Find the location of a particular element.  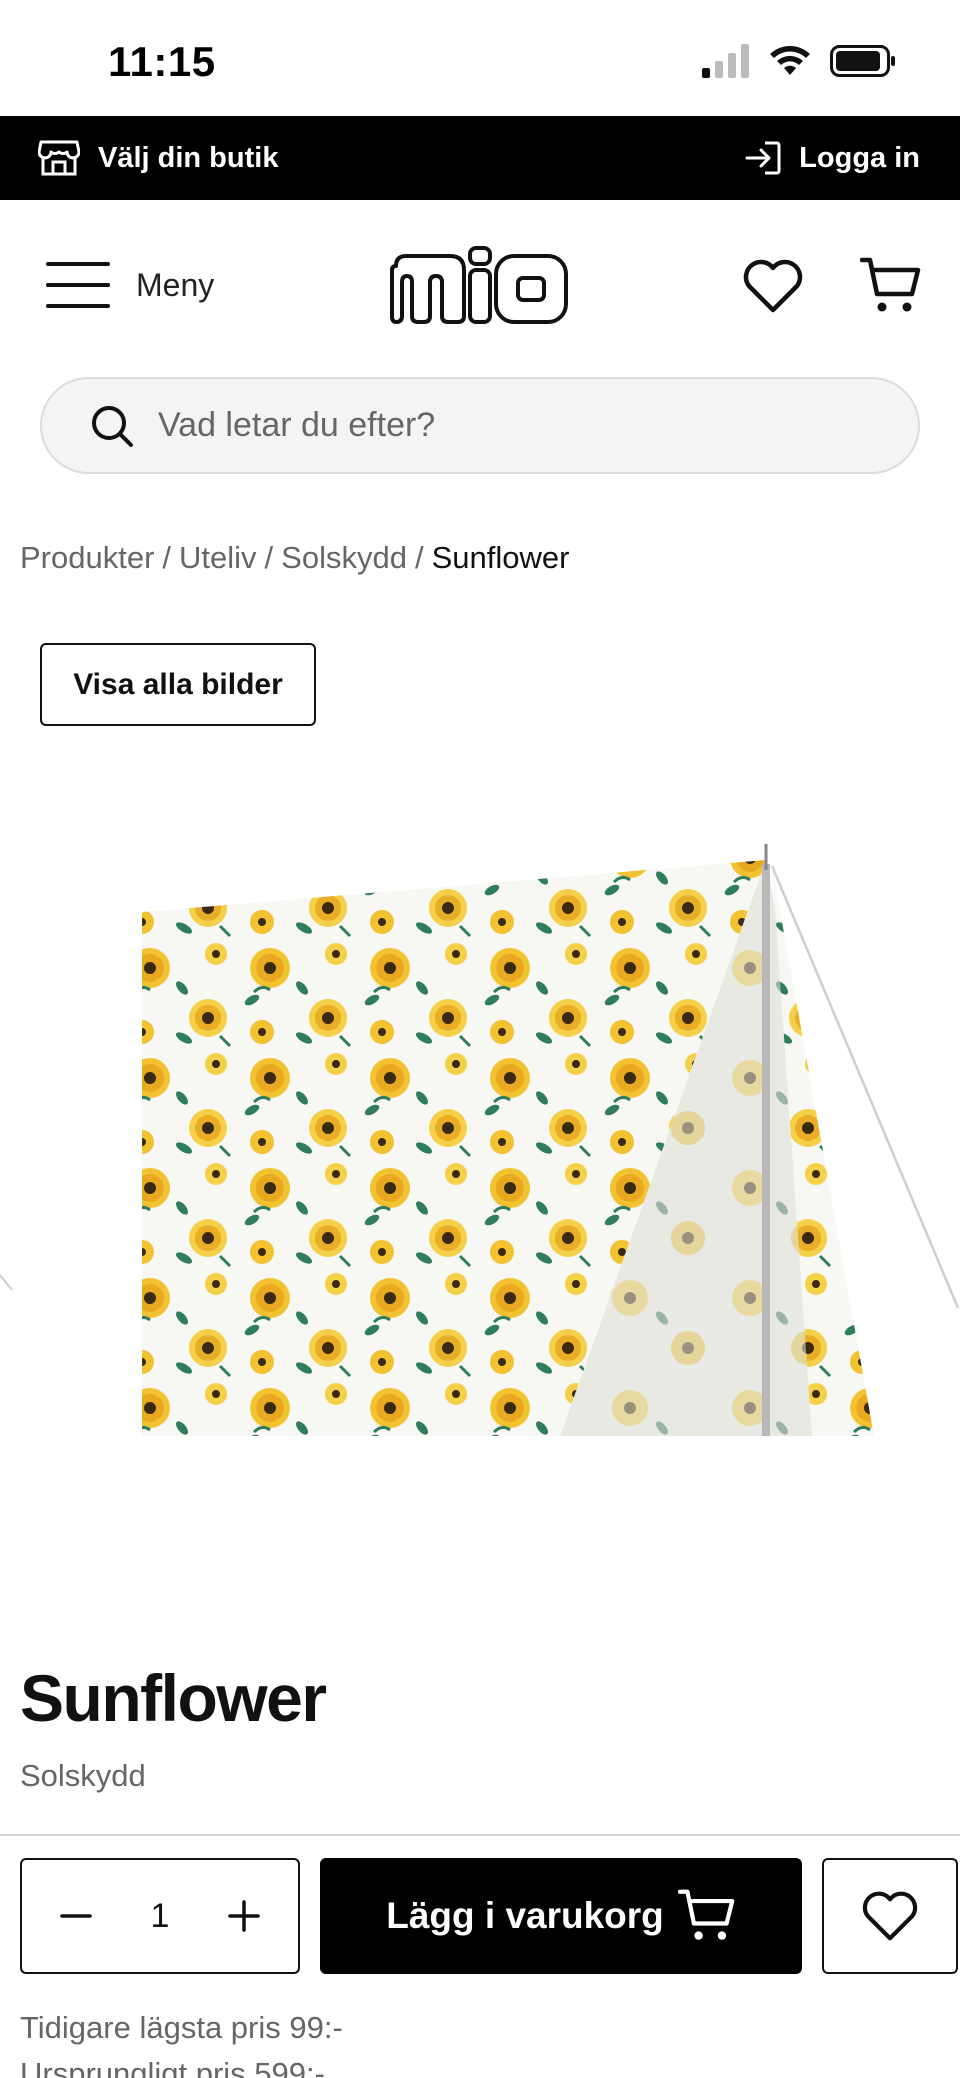

menu-button: Meny is located at coordinates (130, 285).